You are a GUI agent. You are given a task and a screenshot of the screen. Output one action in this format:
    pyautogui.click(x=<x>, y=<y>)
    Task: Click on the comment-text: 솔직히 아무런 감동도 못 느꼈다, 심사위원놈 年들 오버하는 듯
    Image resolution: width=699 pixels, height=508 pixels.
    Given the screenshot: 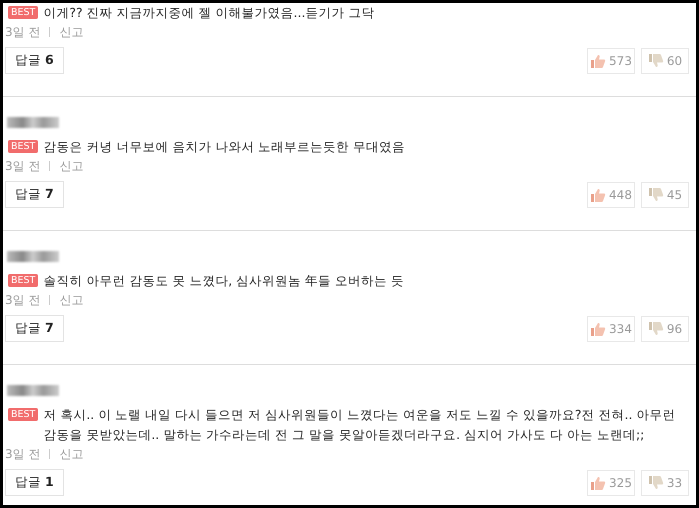 What is the action you would take?
    pyautogui.click(x=224, y=281)
    